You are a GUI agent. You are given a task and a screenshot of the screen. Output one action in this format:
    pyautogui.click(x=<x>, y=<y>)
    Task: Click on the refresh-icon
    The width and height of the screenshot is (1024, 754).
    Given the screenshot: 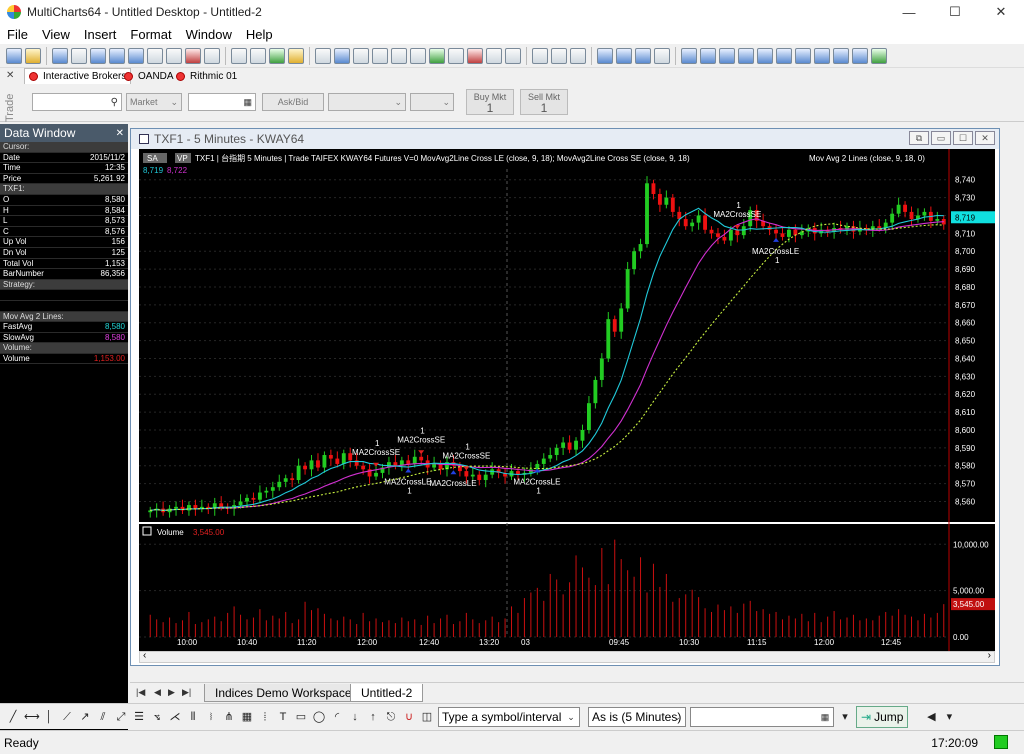 What is the action you would take?
    pyautogui.click(x=662, y=55)
    